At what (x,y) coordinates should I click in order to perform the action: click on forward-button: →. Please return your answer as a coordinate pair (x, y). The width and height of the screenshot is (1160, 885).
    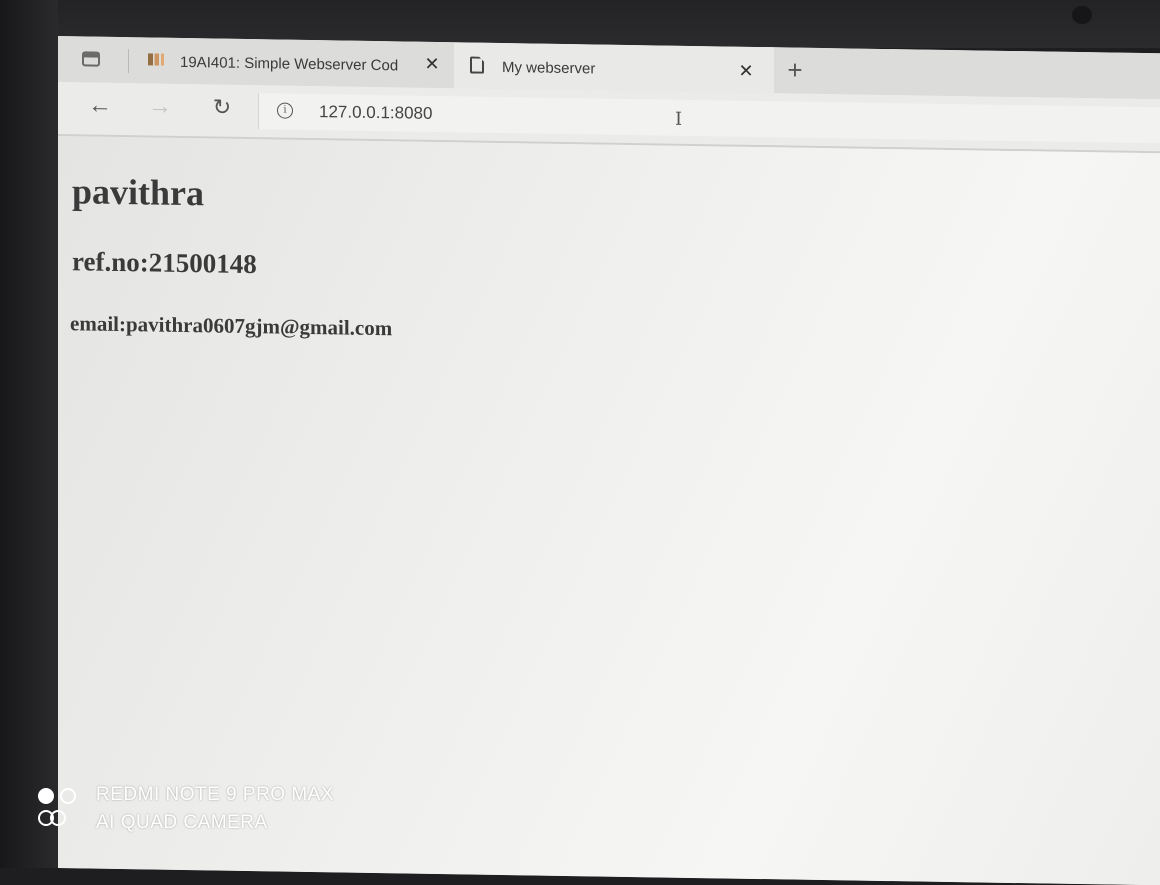
    Looking at the image, I should click on (160, 107).